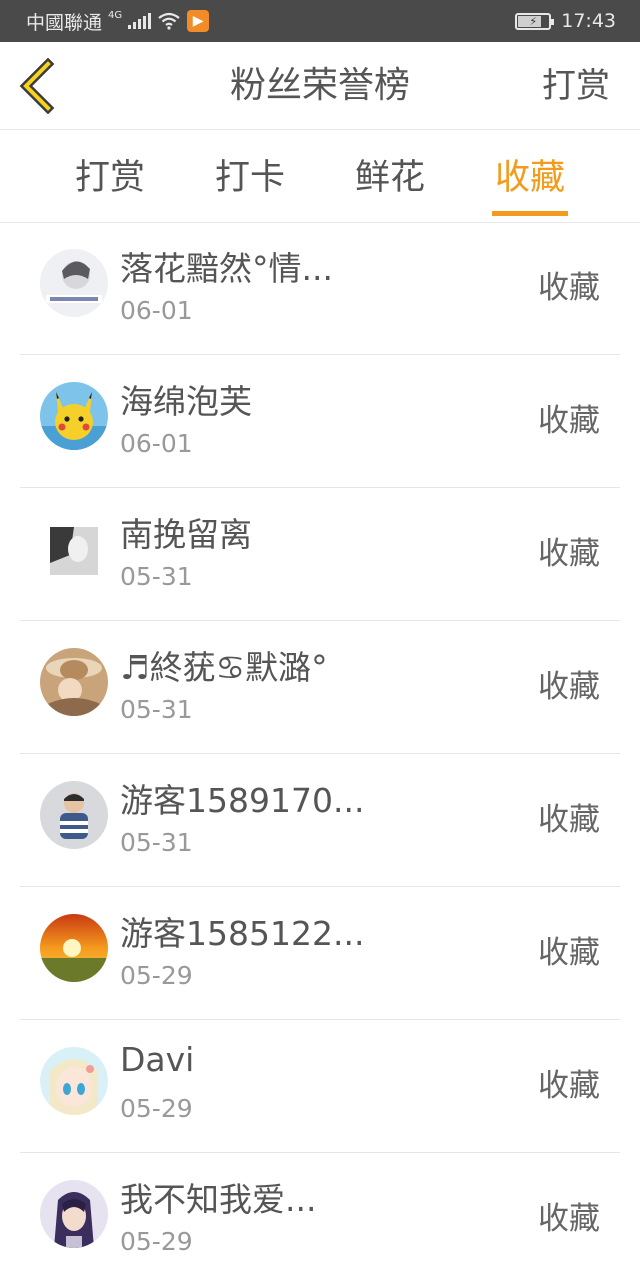 Image resolution: width=640 pixels, height=1280 pixels. Describe the element at coordinates (320, 554) in the screenshot. I see `list-item: 南挽留离 05-31 收藏` at that location.